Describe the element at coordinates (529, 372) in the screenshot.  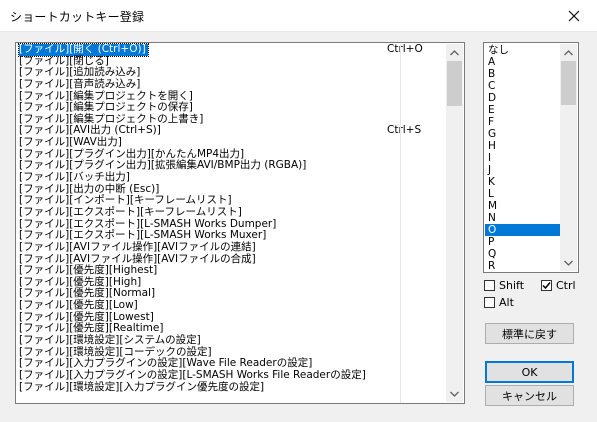
I see `ok-button: OK` at that location.